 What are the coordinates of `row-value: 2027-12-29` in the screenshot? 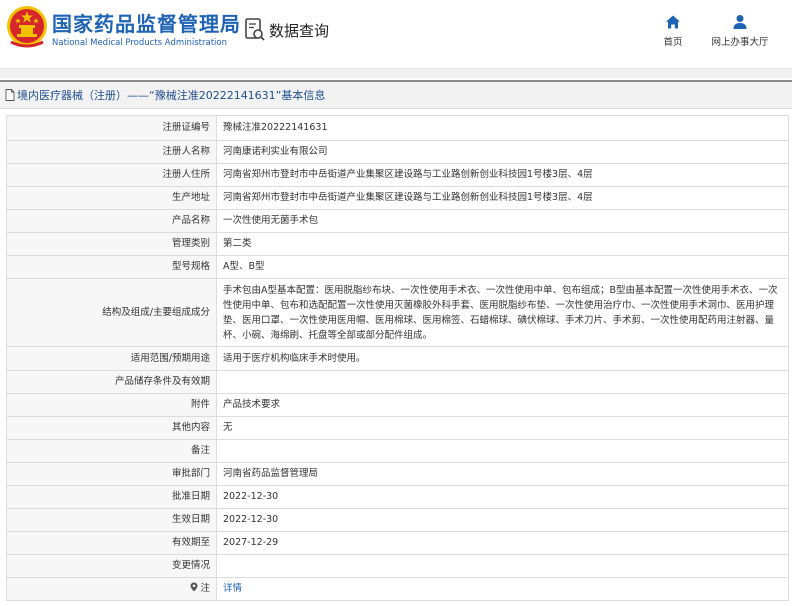 It's located at (502, 543).